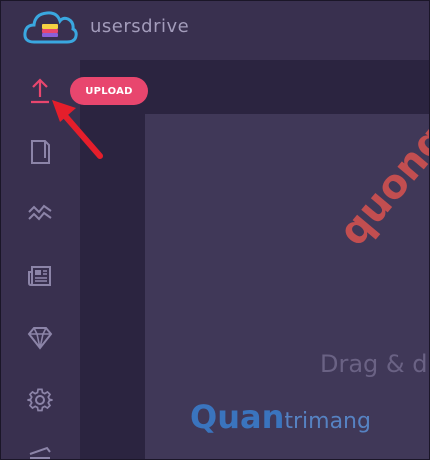 This screenshot has width=430, height=460. I want to click on sidebar-item-premium, so click(40, 338).